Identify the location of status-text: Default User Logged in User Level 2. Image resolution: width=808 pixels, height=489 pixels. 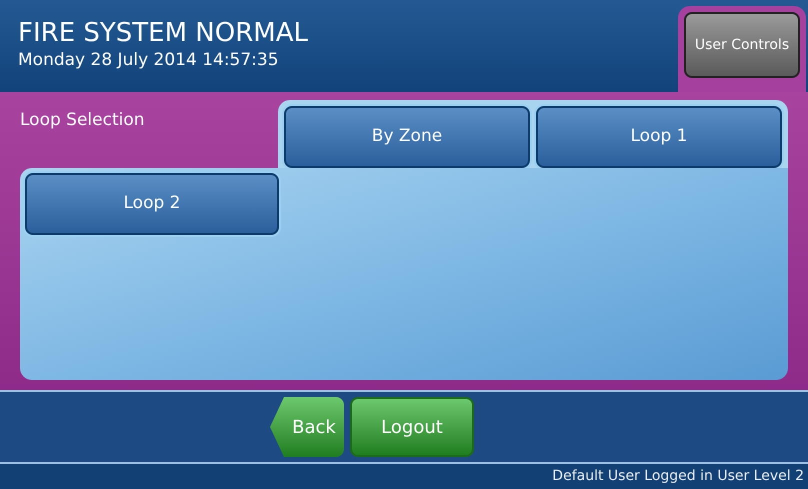
(678, 476).